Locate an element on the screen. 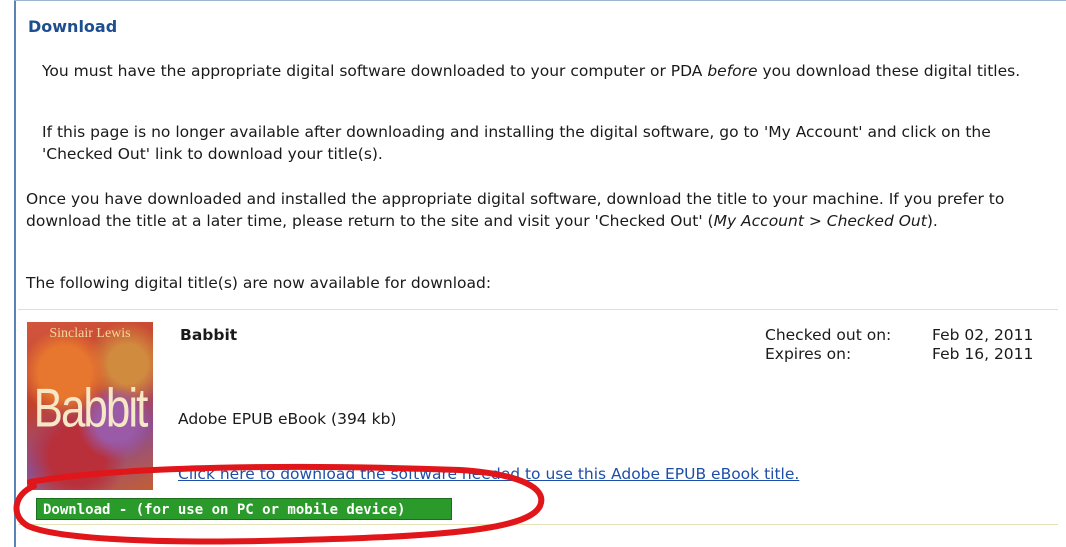 Image resolution: width=1066 pixels, height=547 pixels. dates-values: Feb 02, 2011 Feb 16, 2011 is located at coordinates (982, 345).